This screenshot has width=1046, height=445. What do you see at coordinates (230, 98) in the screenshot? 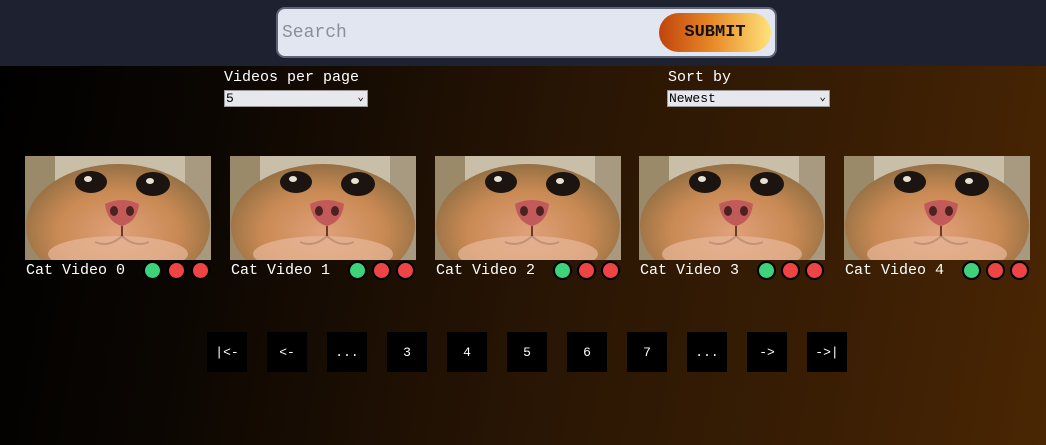
I see `videos-per-page-value: 5` at bounding box center [230, 98].